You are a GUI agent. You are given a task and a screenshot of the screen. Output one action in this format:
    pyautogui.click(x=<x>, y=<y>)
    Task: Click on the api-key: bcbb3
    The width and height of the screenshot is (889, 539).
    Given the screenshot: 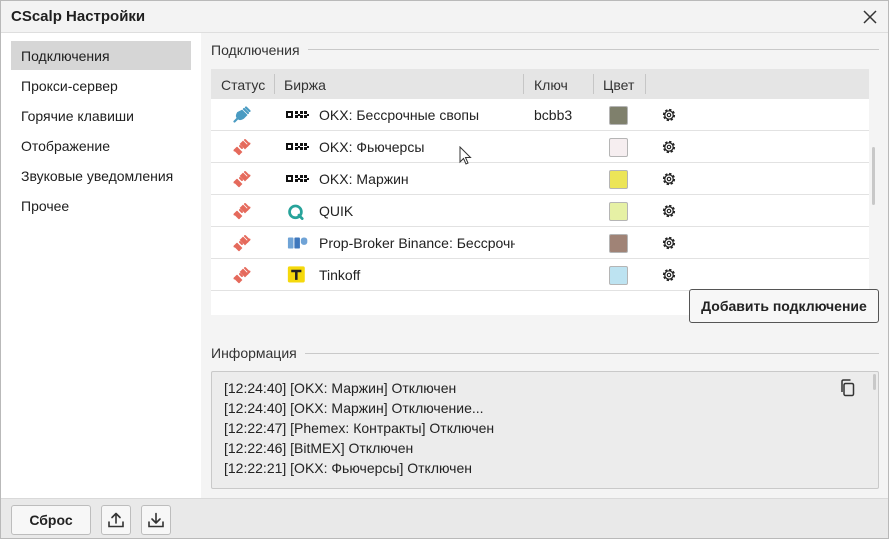 What is the action you would take?
    pyautogui.click(x=553, y=115)
    